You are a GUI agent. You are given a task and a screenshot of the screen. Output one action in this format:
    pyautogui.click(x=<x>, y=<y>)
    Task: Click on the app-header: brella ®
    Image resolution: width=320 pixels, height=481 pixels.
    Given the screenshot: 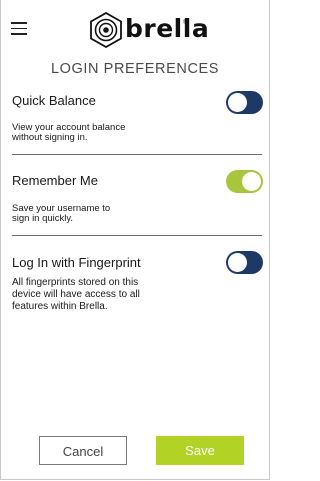 What is the action you would take?
    pyautogui.click(x=135, y=29)
    